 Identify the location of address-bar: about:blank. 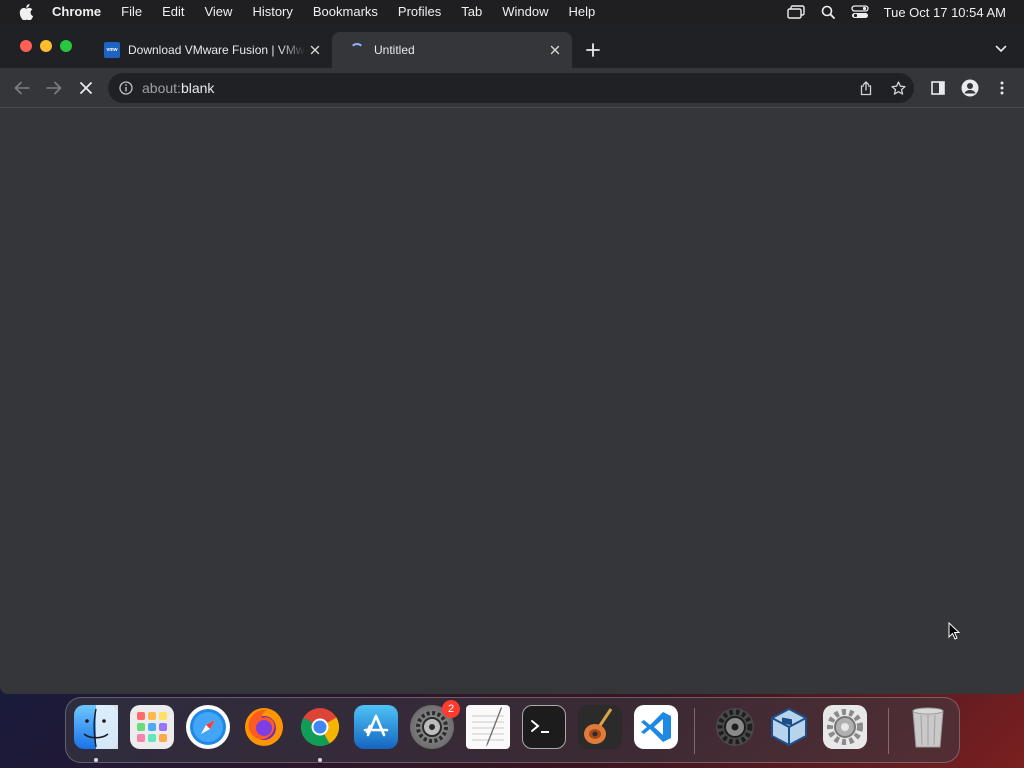
(511, 88).